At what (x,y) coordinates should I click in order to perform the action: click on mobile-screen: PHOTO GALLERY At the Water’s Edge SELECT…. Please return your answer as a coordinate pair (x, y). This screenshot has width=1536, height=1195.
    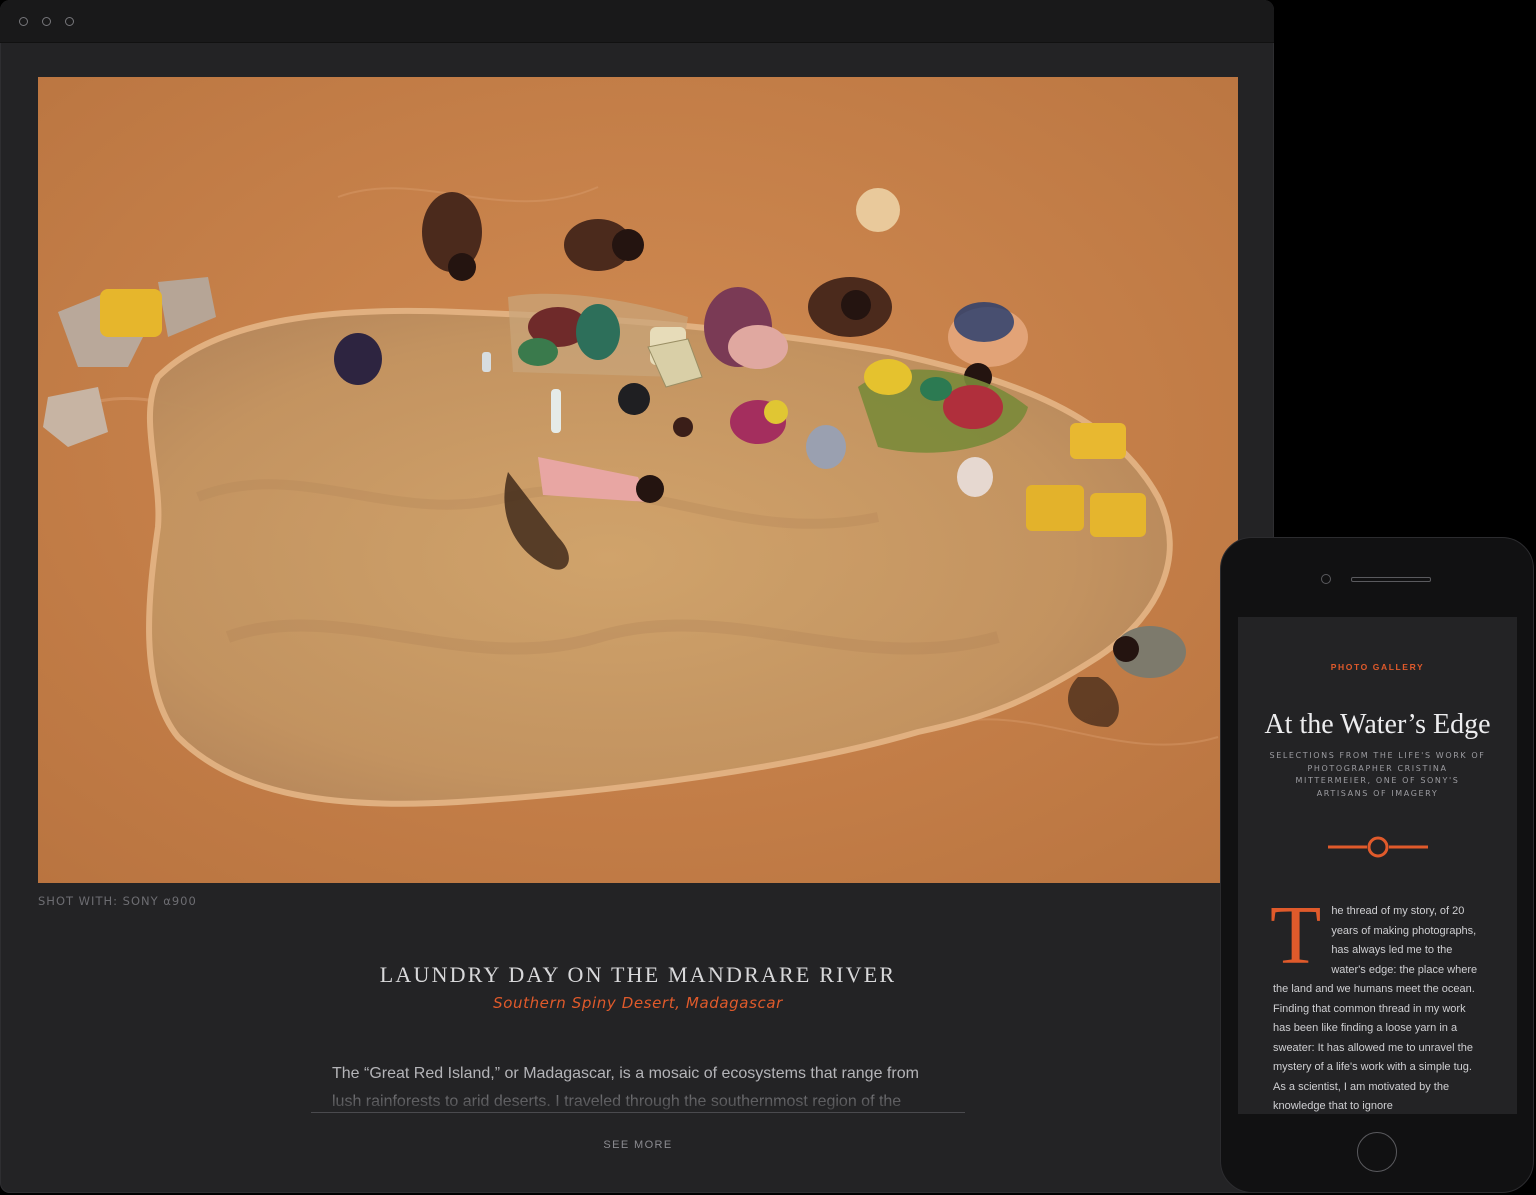
    Looking at the image, I should click on (1377, 865).